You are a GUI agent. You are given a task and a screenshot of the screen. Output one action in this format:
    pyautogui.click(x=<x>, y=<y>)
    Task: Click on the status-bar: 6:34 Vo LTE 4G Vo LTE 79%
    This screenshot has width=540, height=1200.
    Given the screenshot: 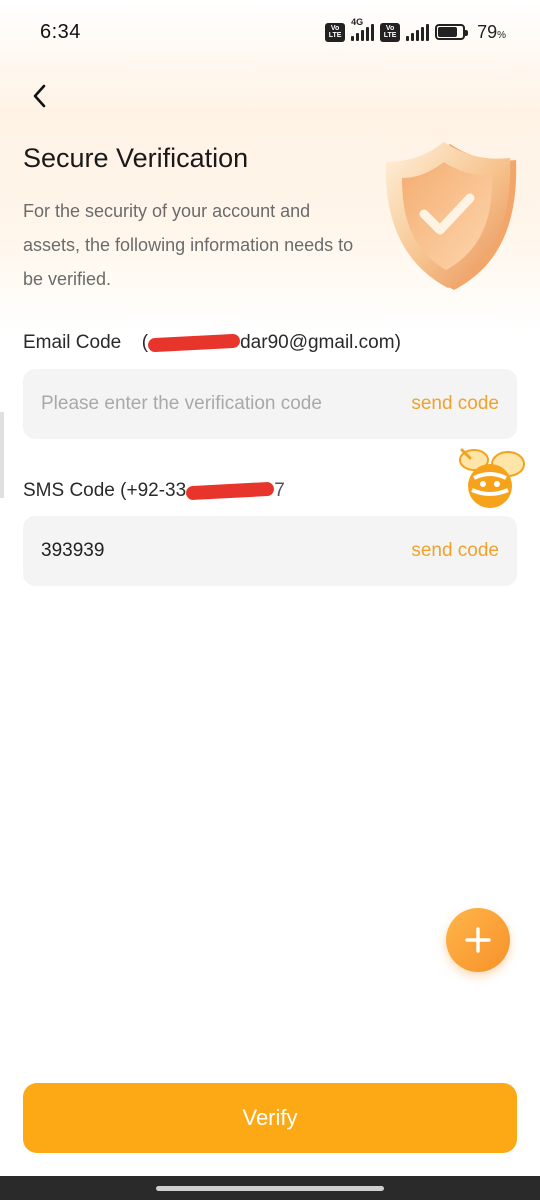 What is the action you would take?
    pyautogui.click(x=270, y=32)
    